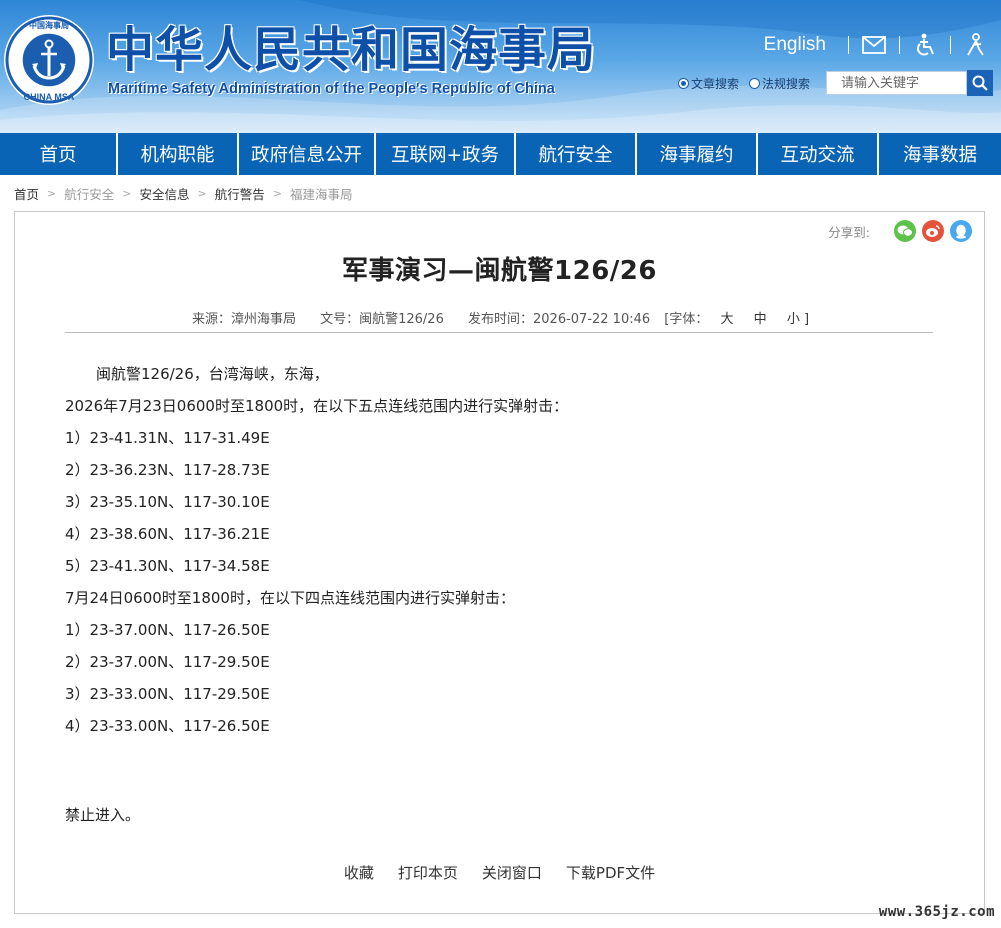 The height and width of the screenshot is (928, 1001). Describe the element at coordinates (849, 232) in the screenshot. I see `share-label: 分享到:` at that location.